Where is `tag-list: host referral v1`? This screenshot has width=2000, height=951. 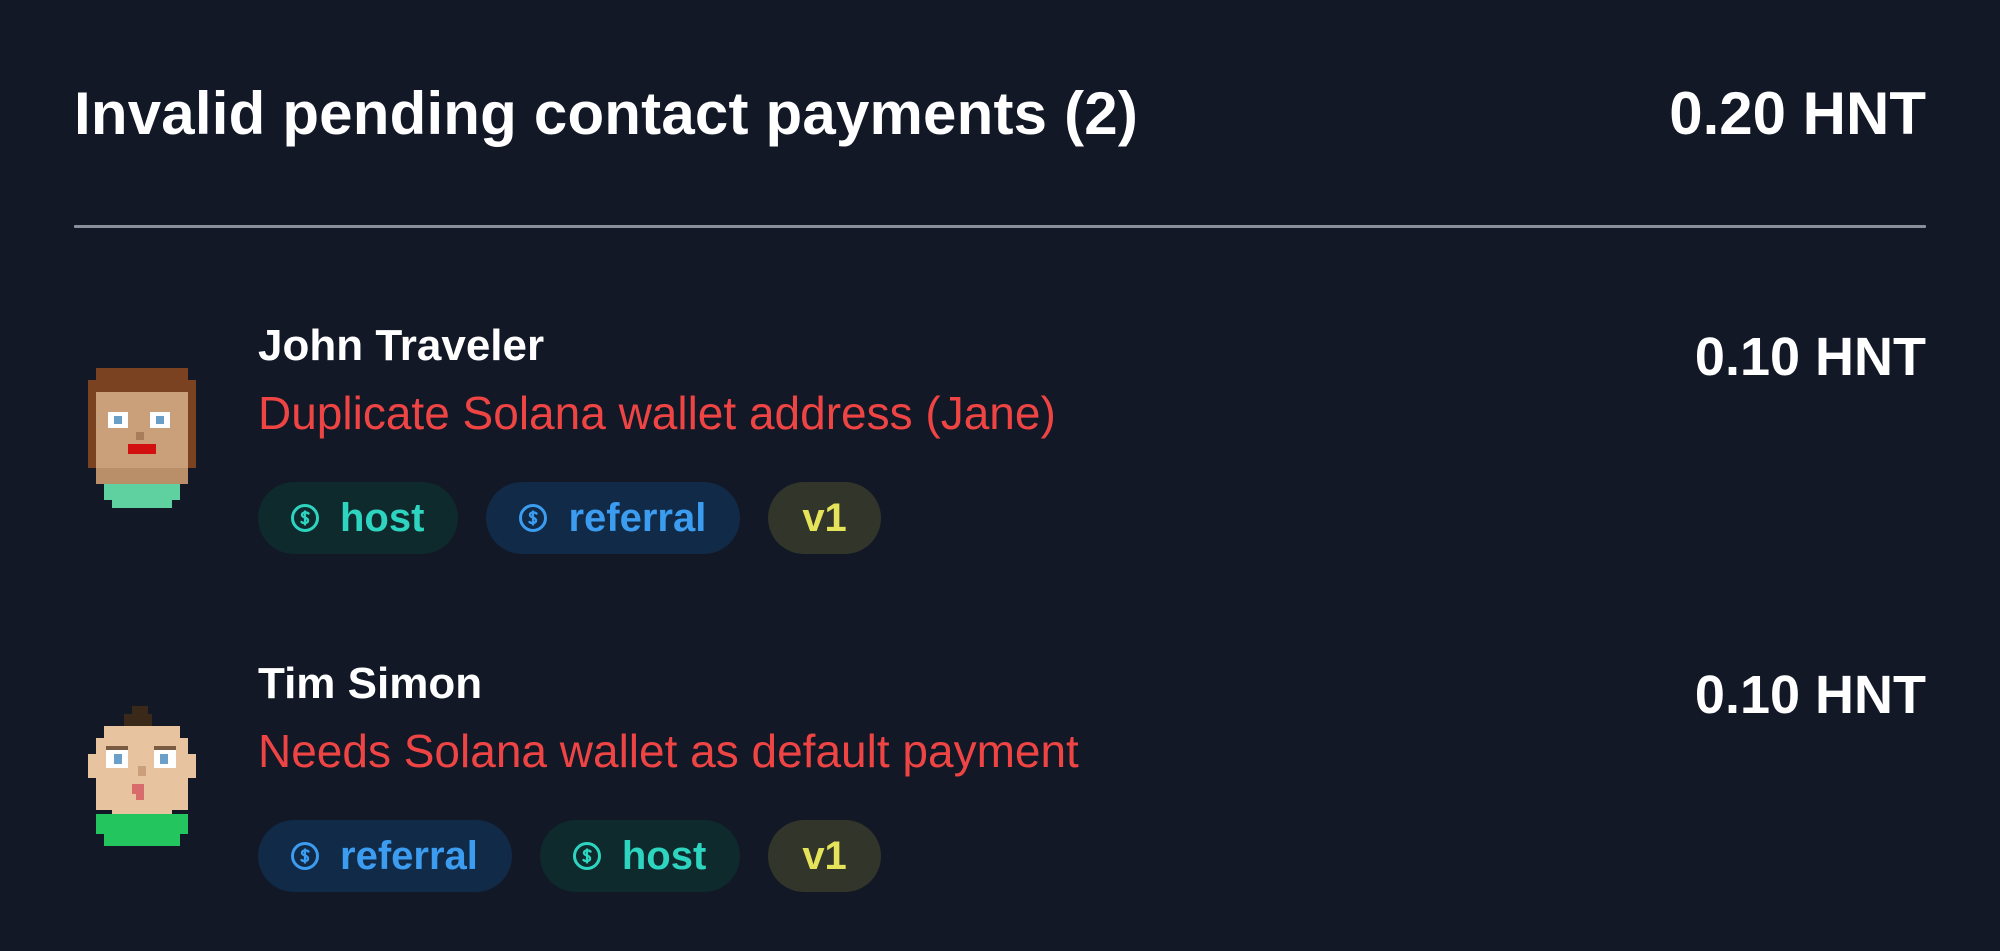
tag-list: host referral v1 is located at coordinates (569, 518).